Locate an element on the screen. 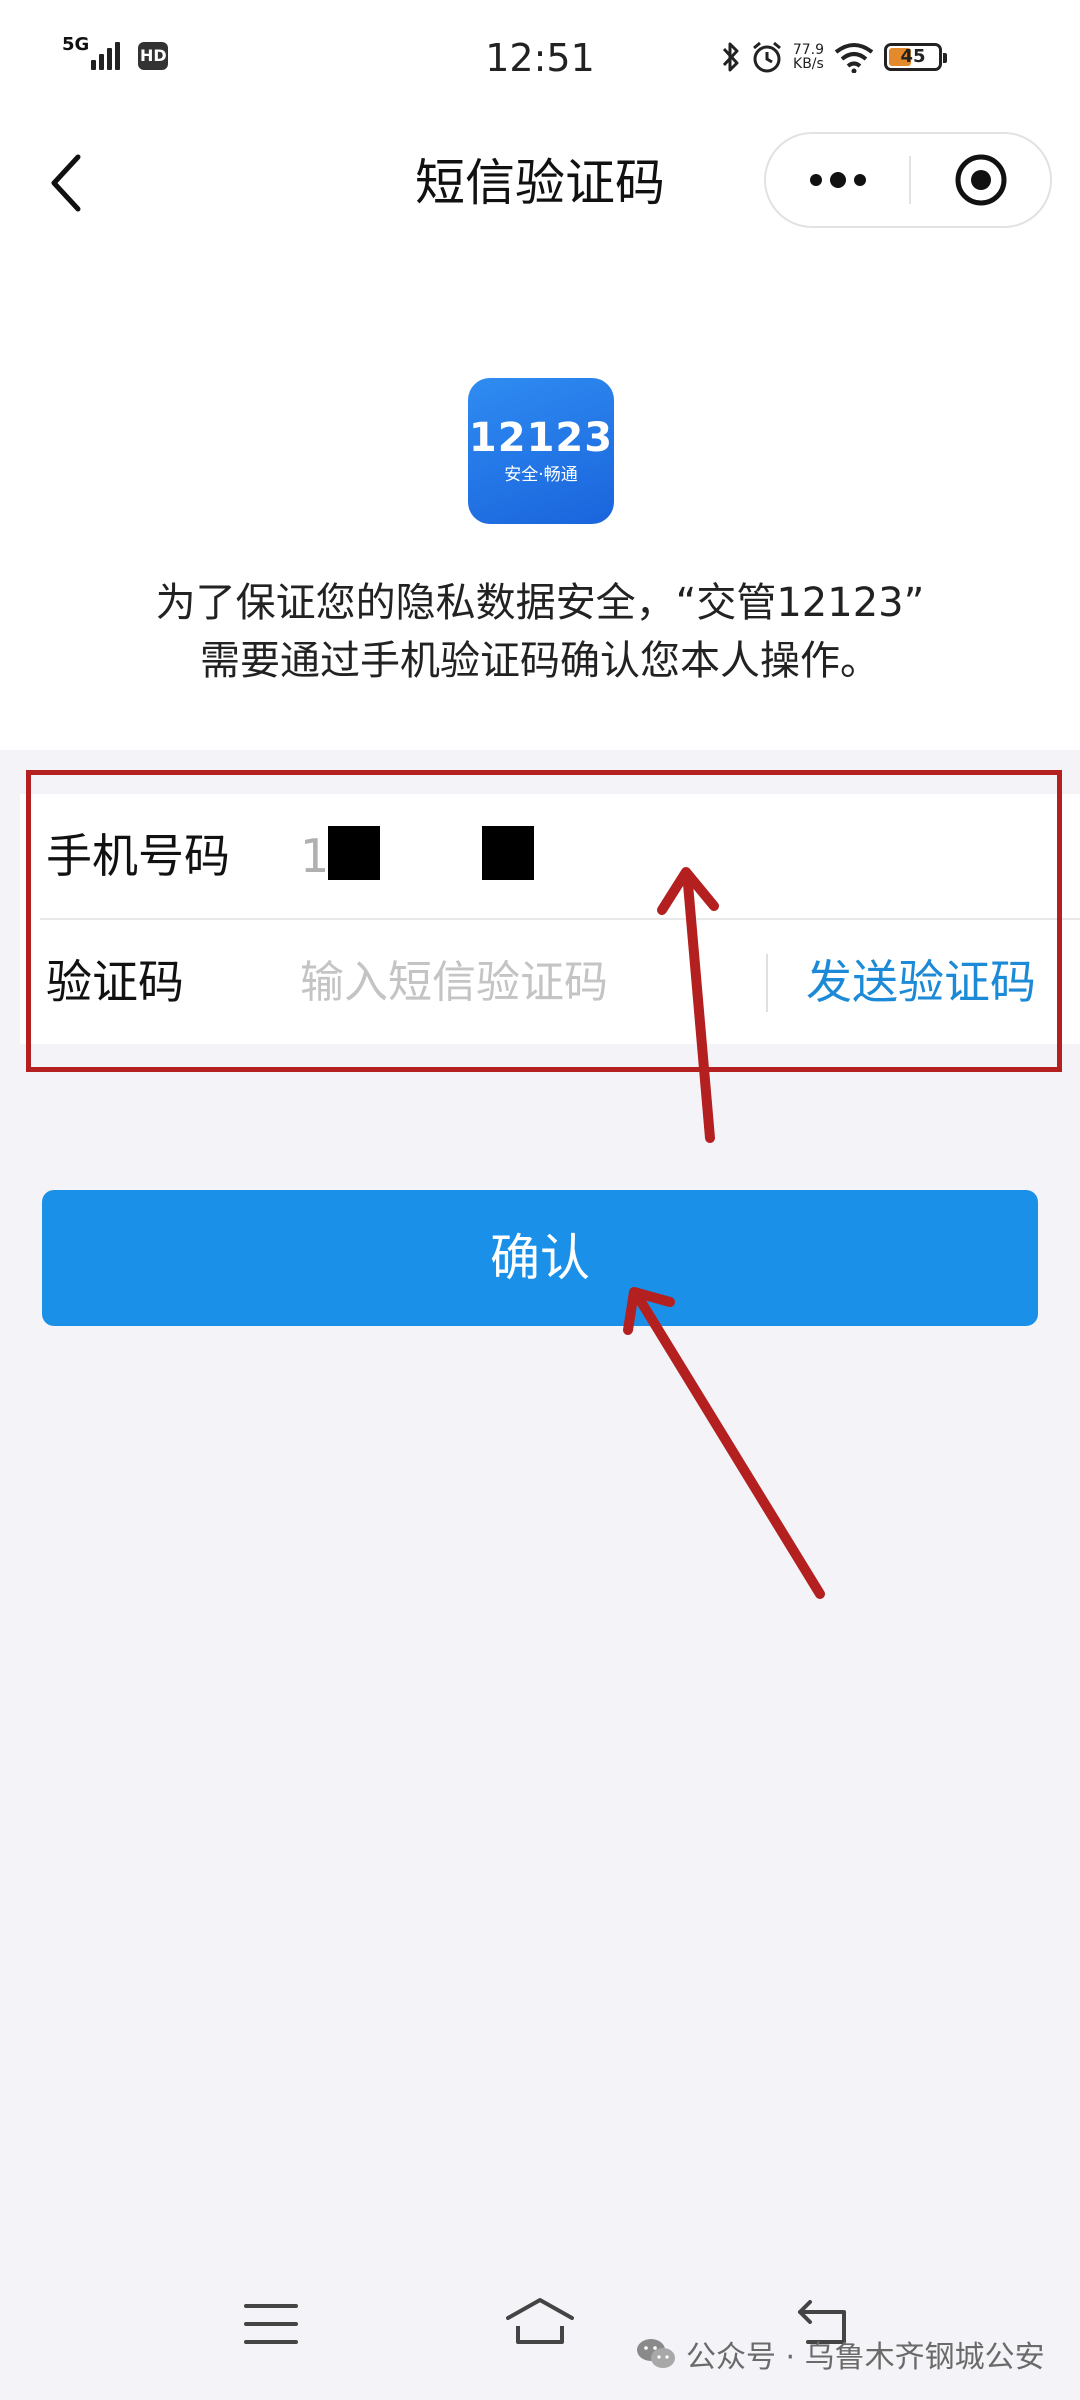 This screenshot has height=2400, width=1080. confirm-button: 确认 is located at coordinates (540, 1258).